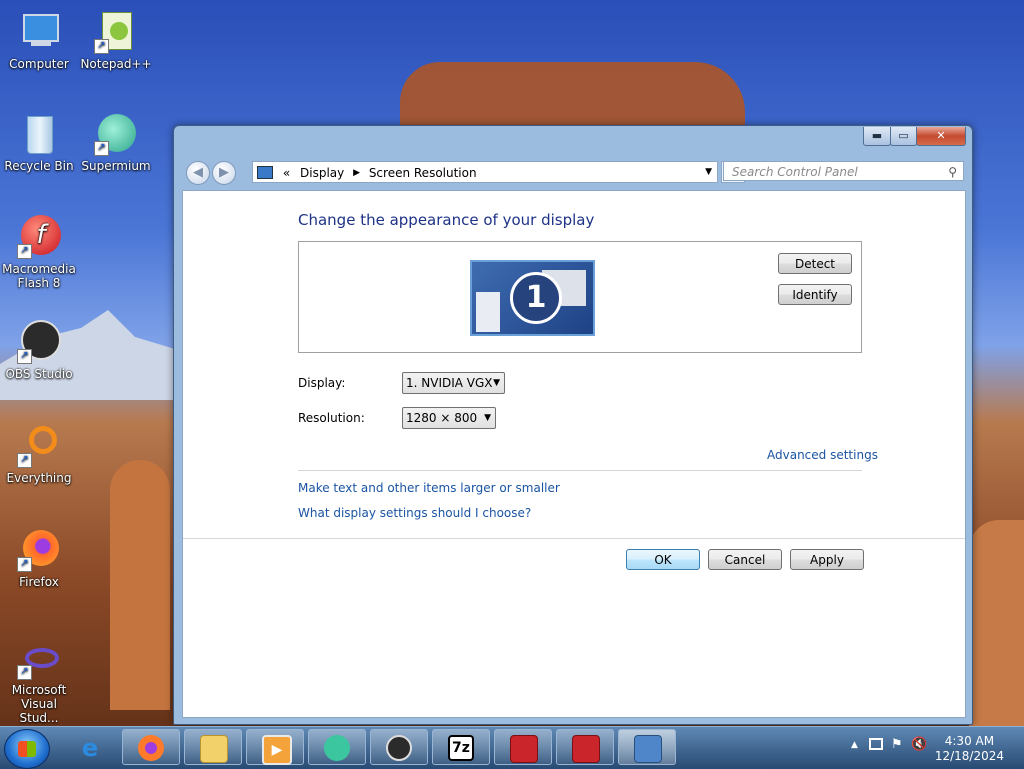 The image size is (1024, 769). I want to click on start-button, so click(27, 749).